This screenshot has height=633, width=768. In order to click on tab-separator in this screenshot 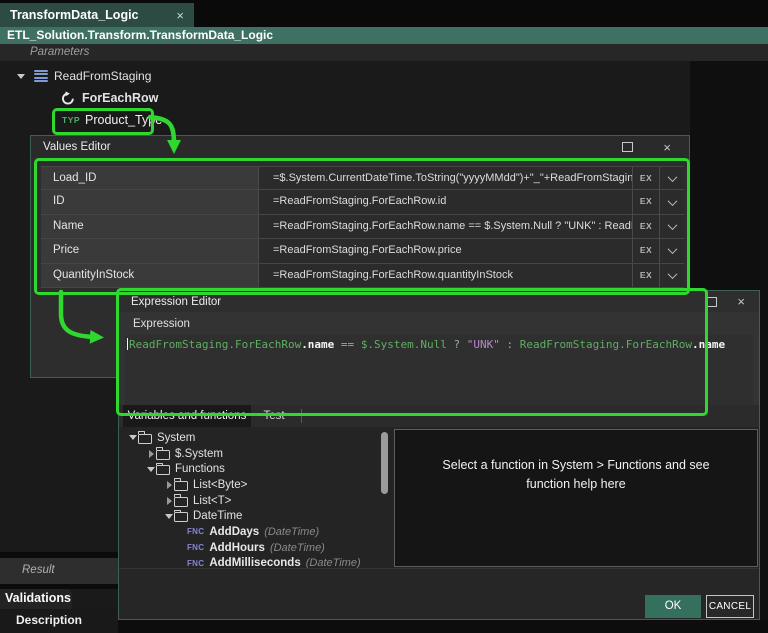, I will do `click(301, 416)`.